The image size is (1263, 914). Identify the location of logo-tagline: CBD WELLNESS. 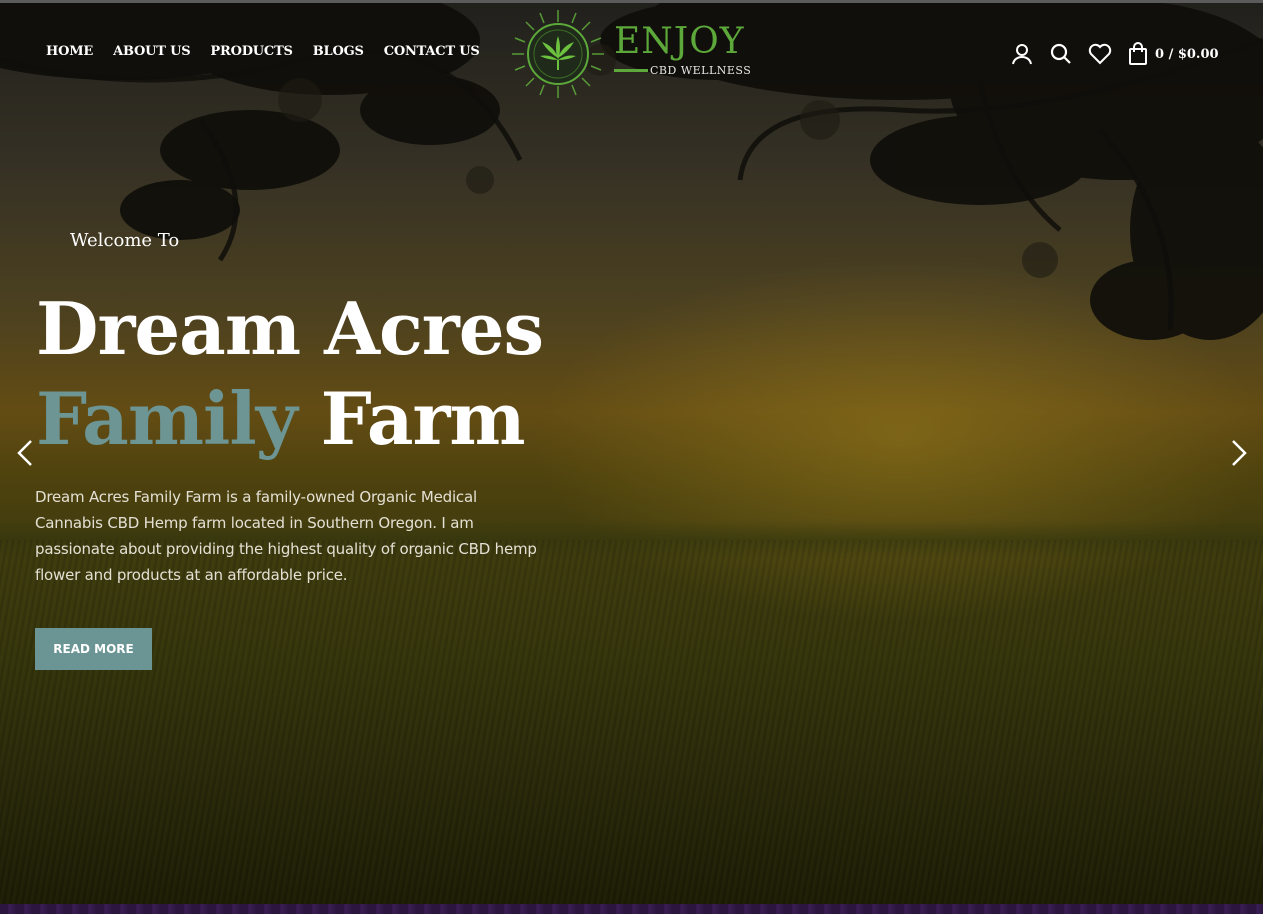
(701, 70).